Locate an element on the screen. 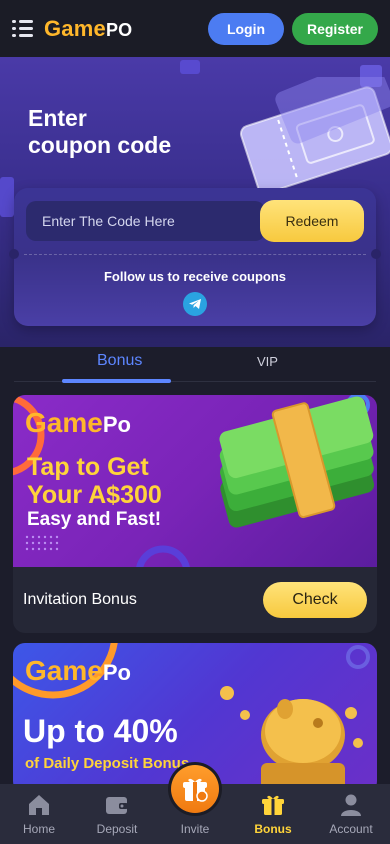 The image size is (390, 844). redeem-button: Redeem is located at coordinates (312, 221).